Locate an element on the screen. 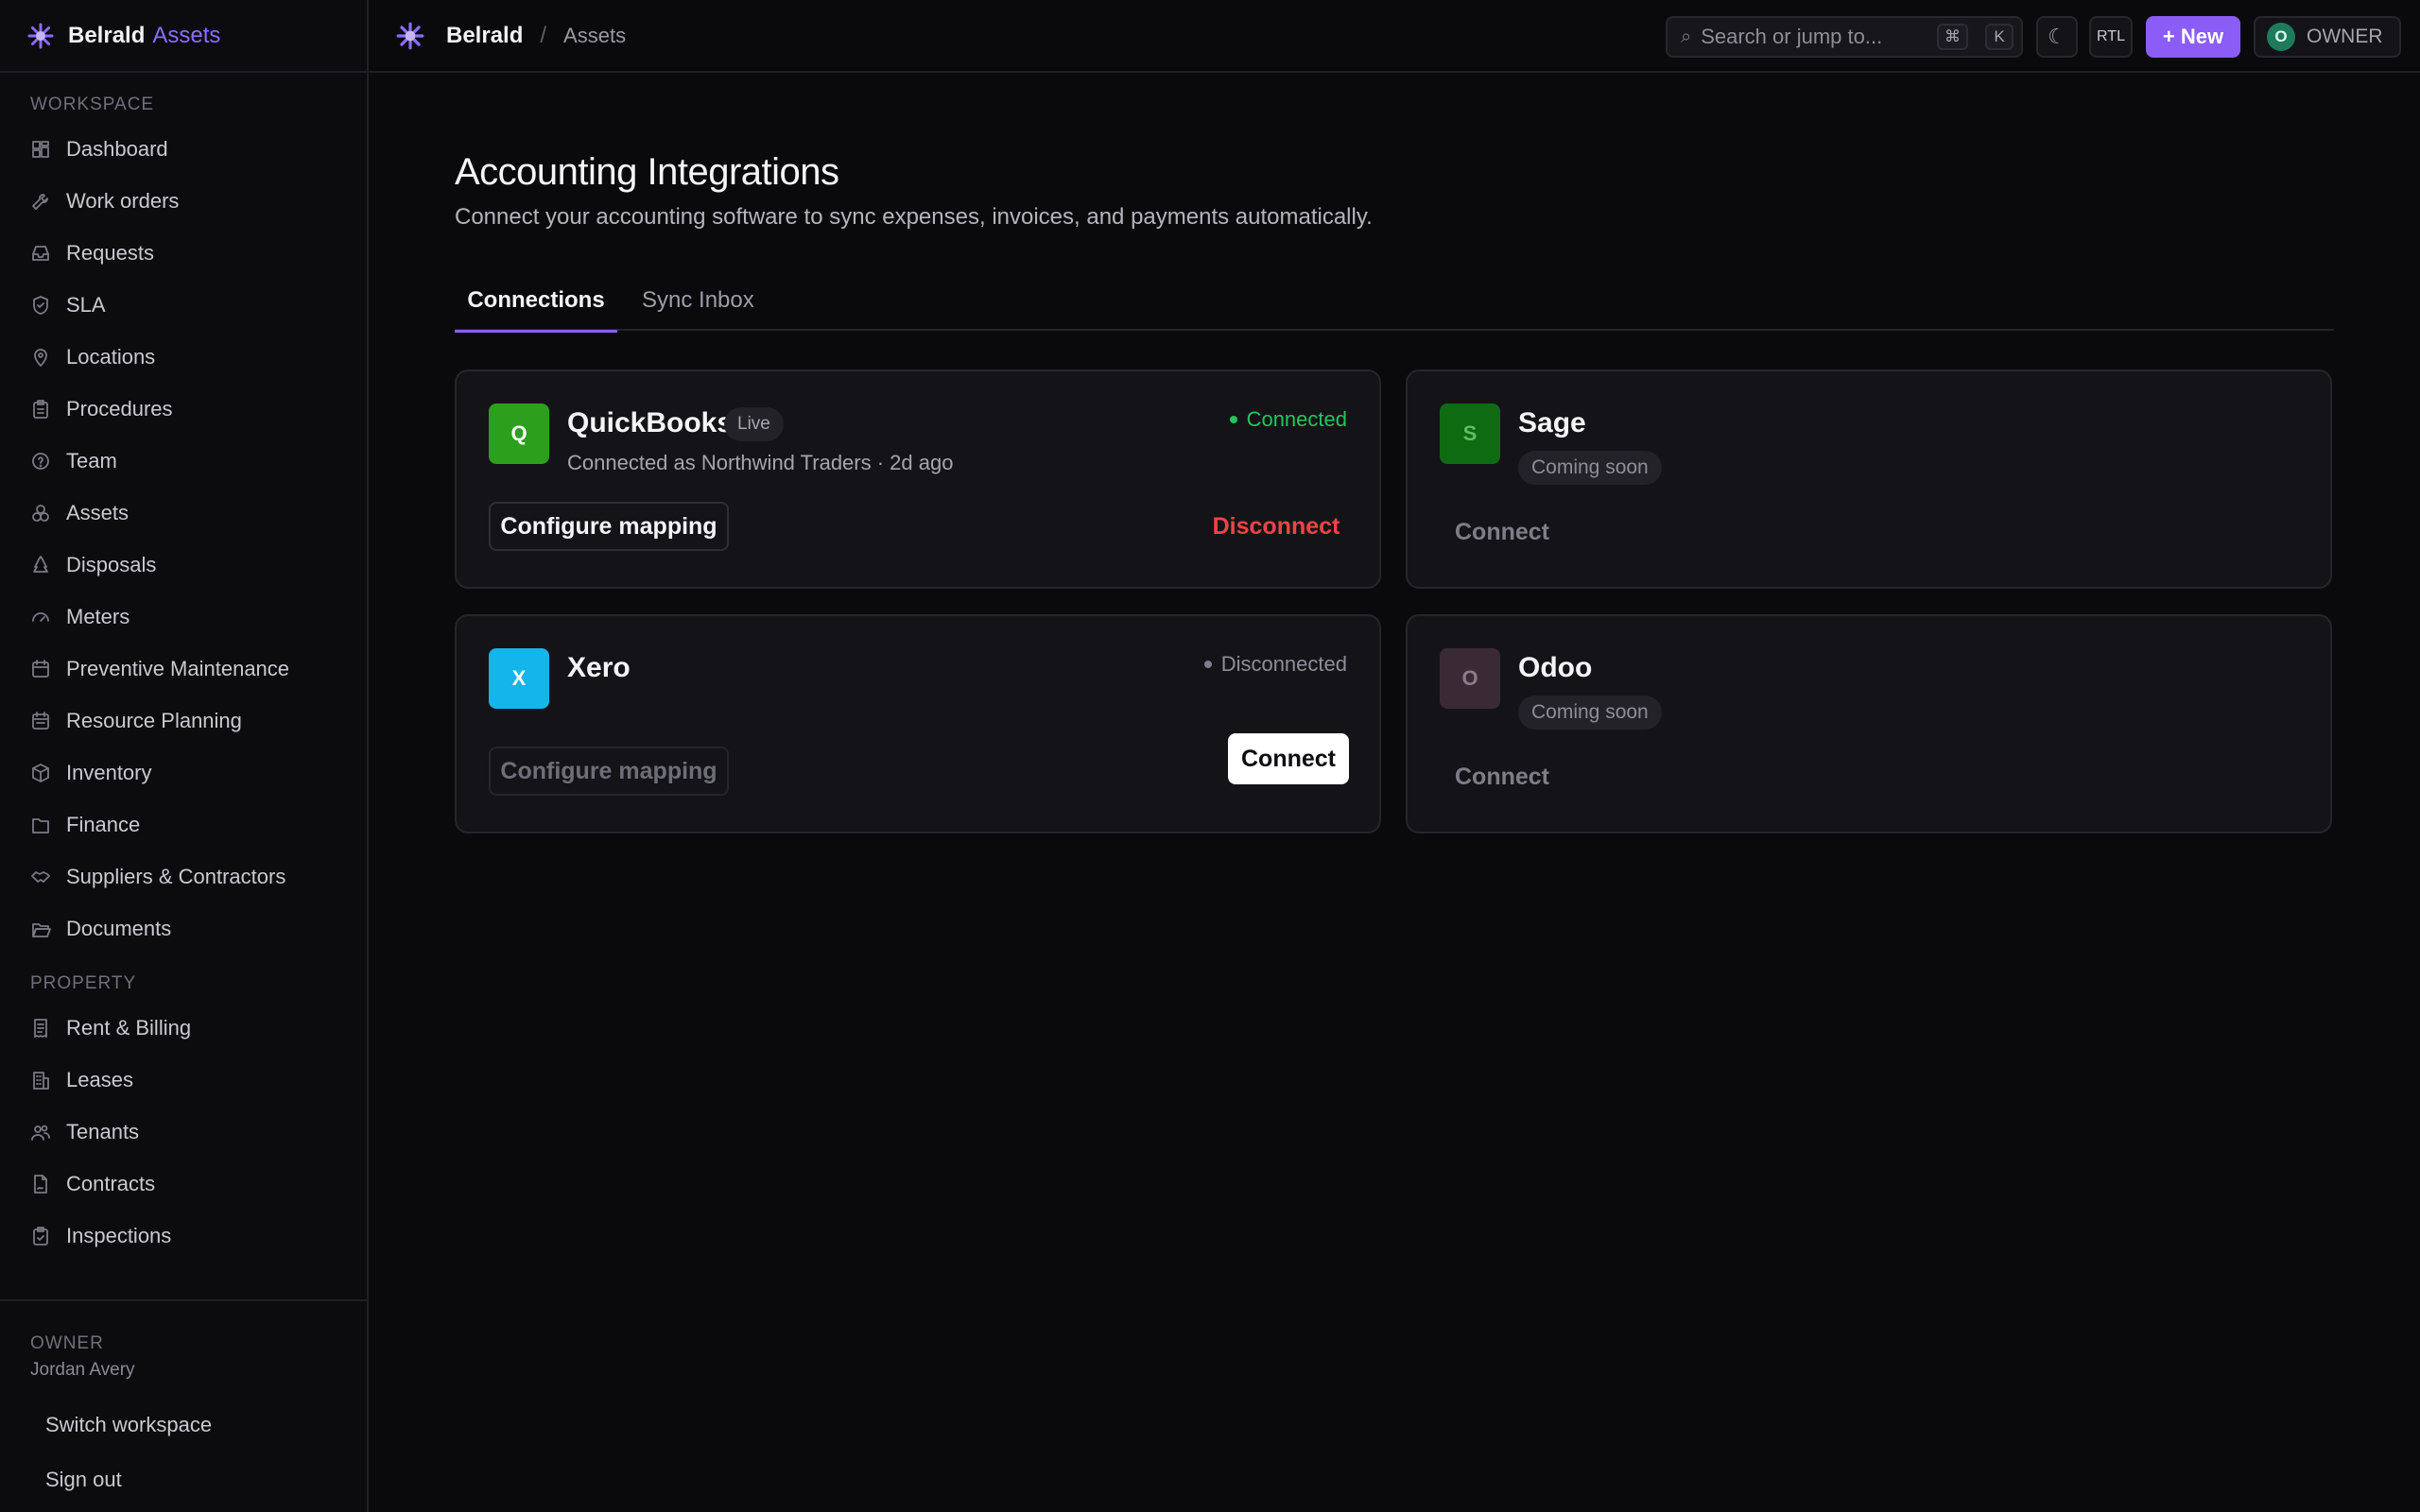 Image resolution: width=2420 pixels, height=1512 pixels. brand-header: Belrald Assets is located at coordinates (183, 36).